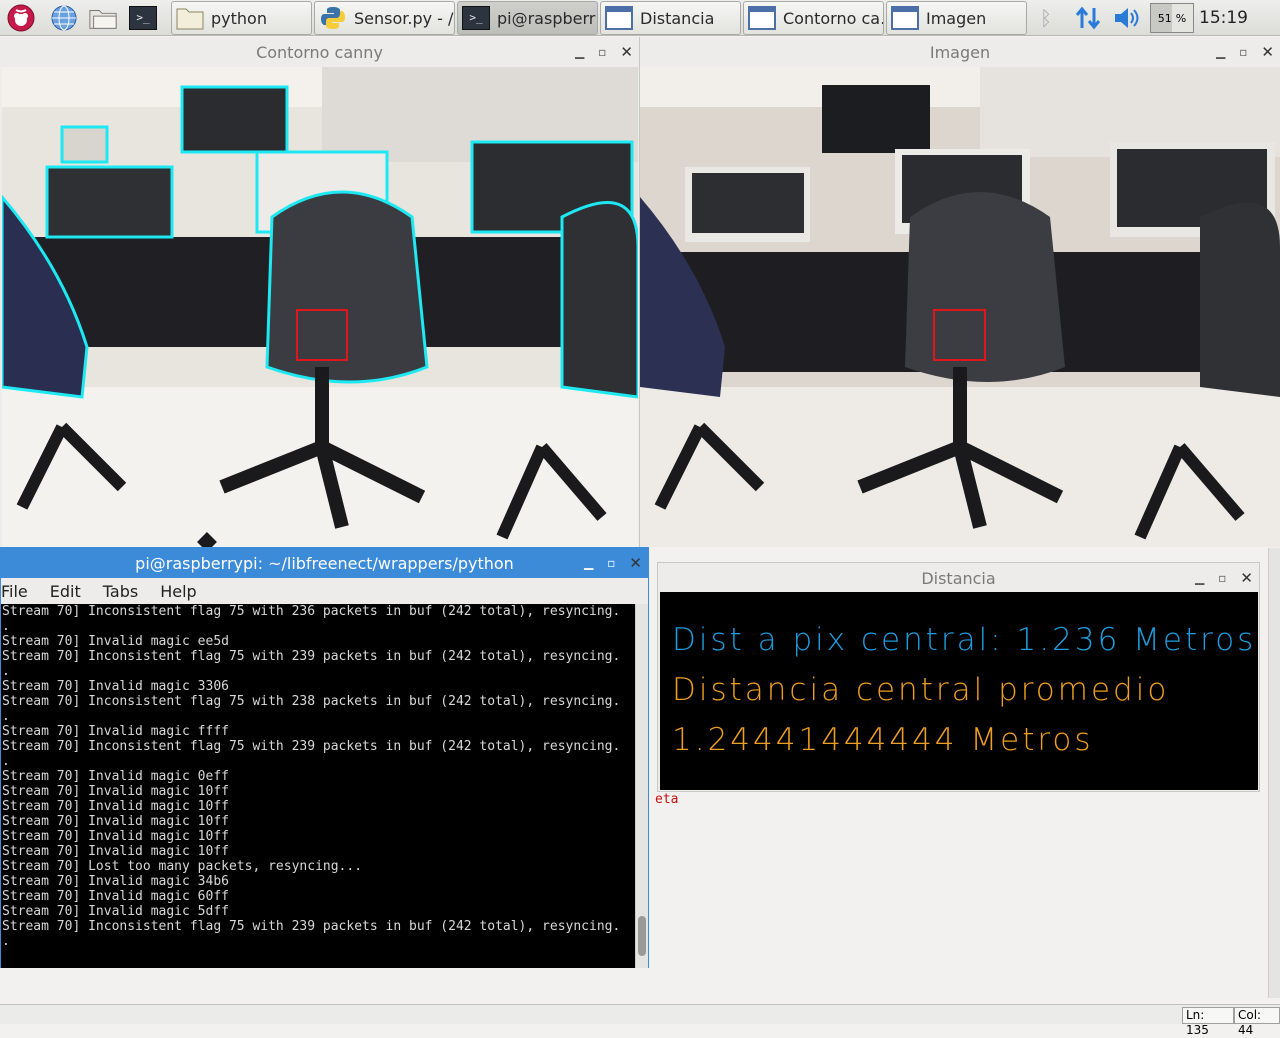  I want to click on clock: 15:19, so click(1223, 18).